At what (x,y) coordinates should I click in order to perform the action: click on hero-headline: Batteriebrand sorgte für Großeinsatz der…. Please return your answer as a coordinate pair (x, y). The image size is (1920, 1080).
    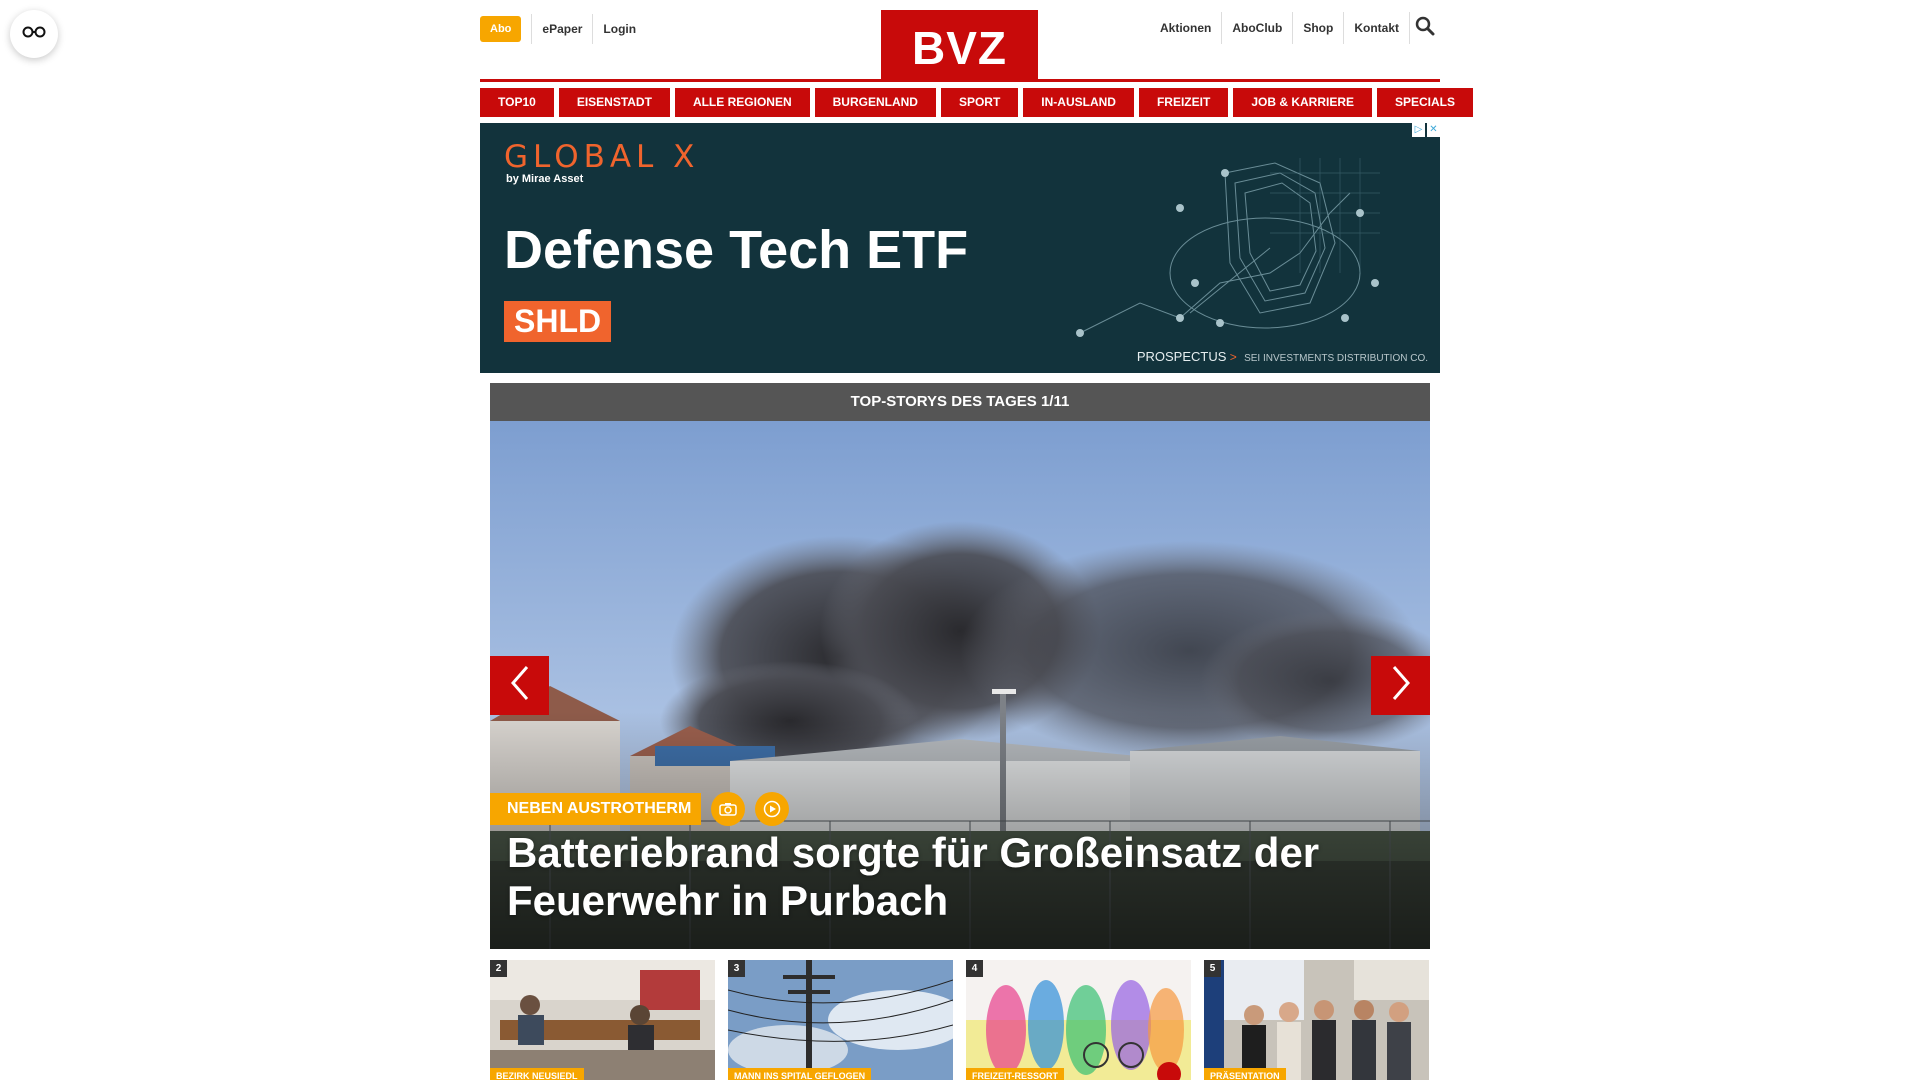
    Looking at the image, I should click on (957, 877).